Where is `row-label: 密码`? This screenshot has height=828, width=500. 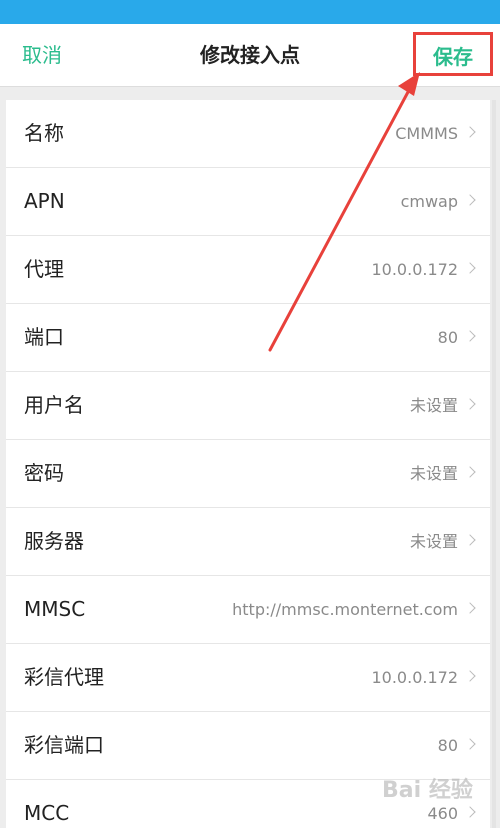 row-label: 密码 is located at coordinates (44, 473).